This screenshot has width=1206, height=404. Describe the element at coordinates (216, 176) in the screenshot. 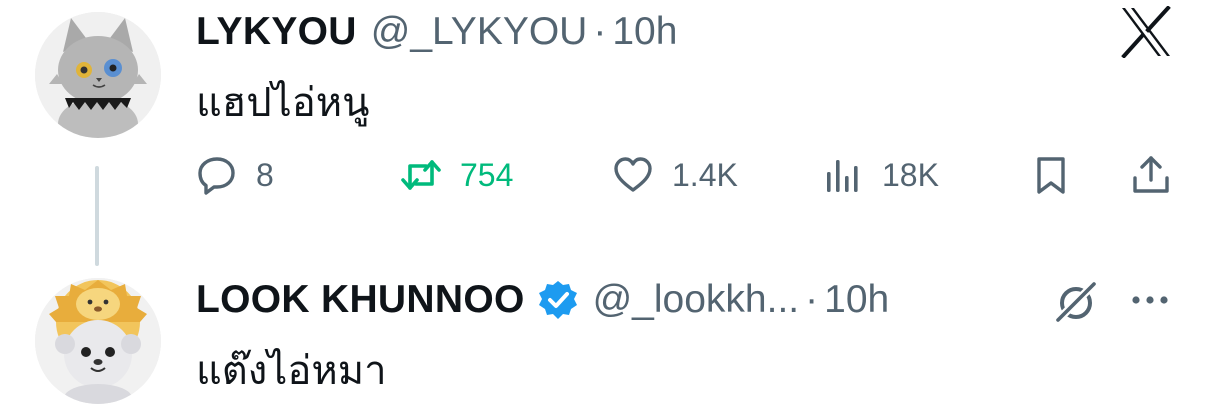

I see `reply-icon` at that location.